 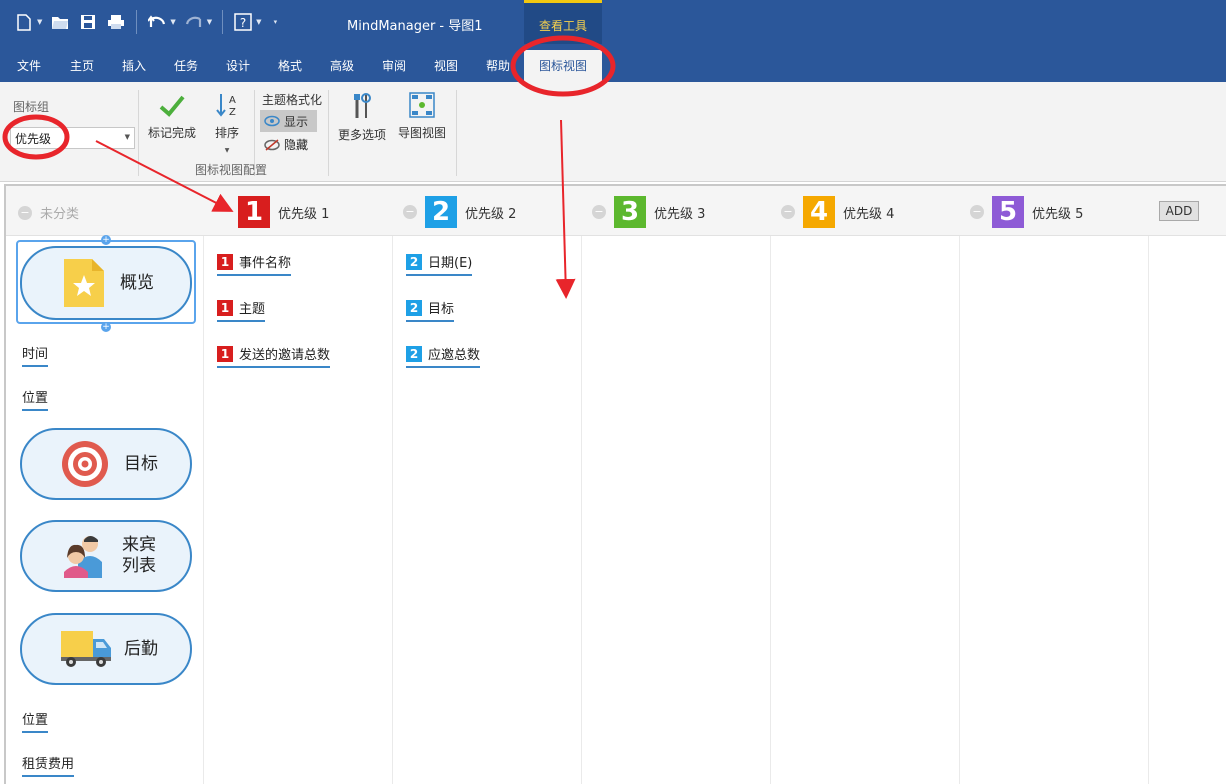 I want to click on topic-invites-sent: 1 发送的邀请总数, so click(x=274, y=356).